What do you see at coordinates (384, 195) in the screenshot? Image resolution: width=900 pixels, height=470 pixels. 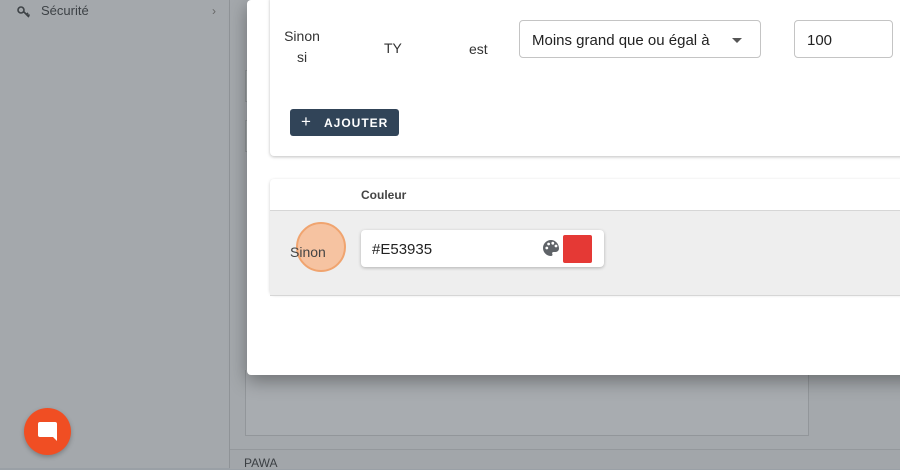 I see `column-header-color: Couleur` at bounding box center [384, 195].